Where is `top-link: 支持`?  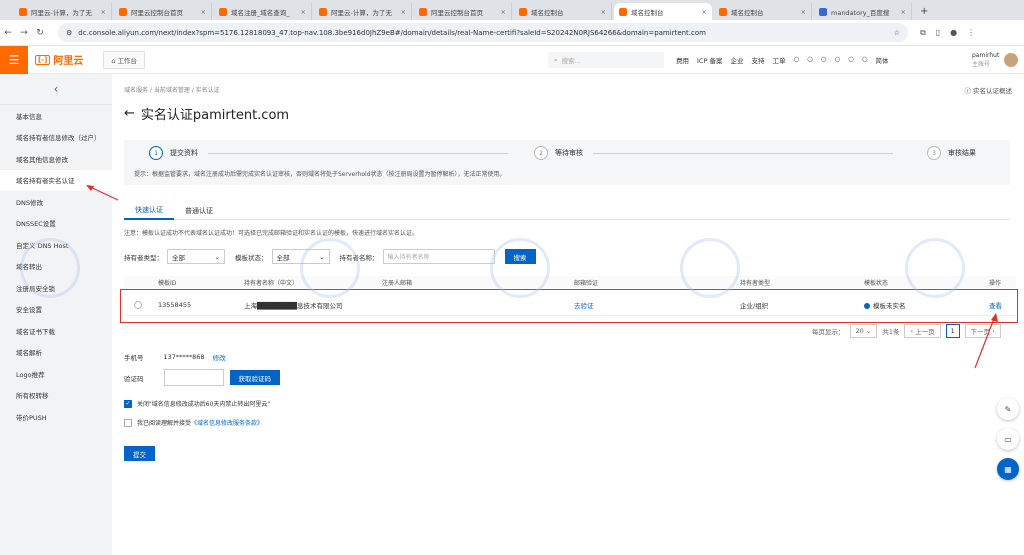 top-link: 支持 is located at coordinates (757, 60).